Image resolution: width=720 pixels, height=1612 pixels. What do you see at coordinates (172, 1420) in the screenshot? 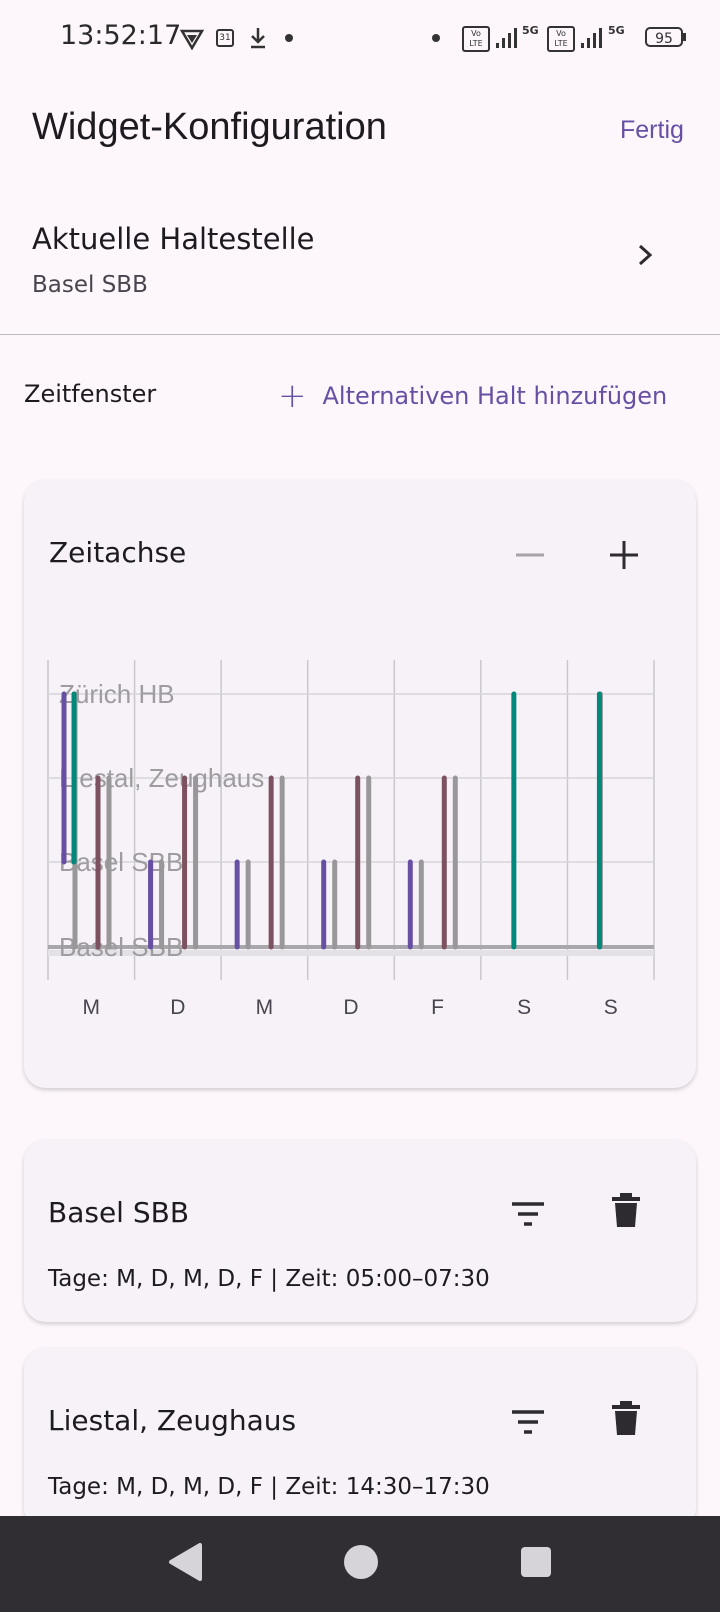
I see `entry-title: Liestal, Zeughaus` at bounding box center [172, 1420].